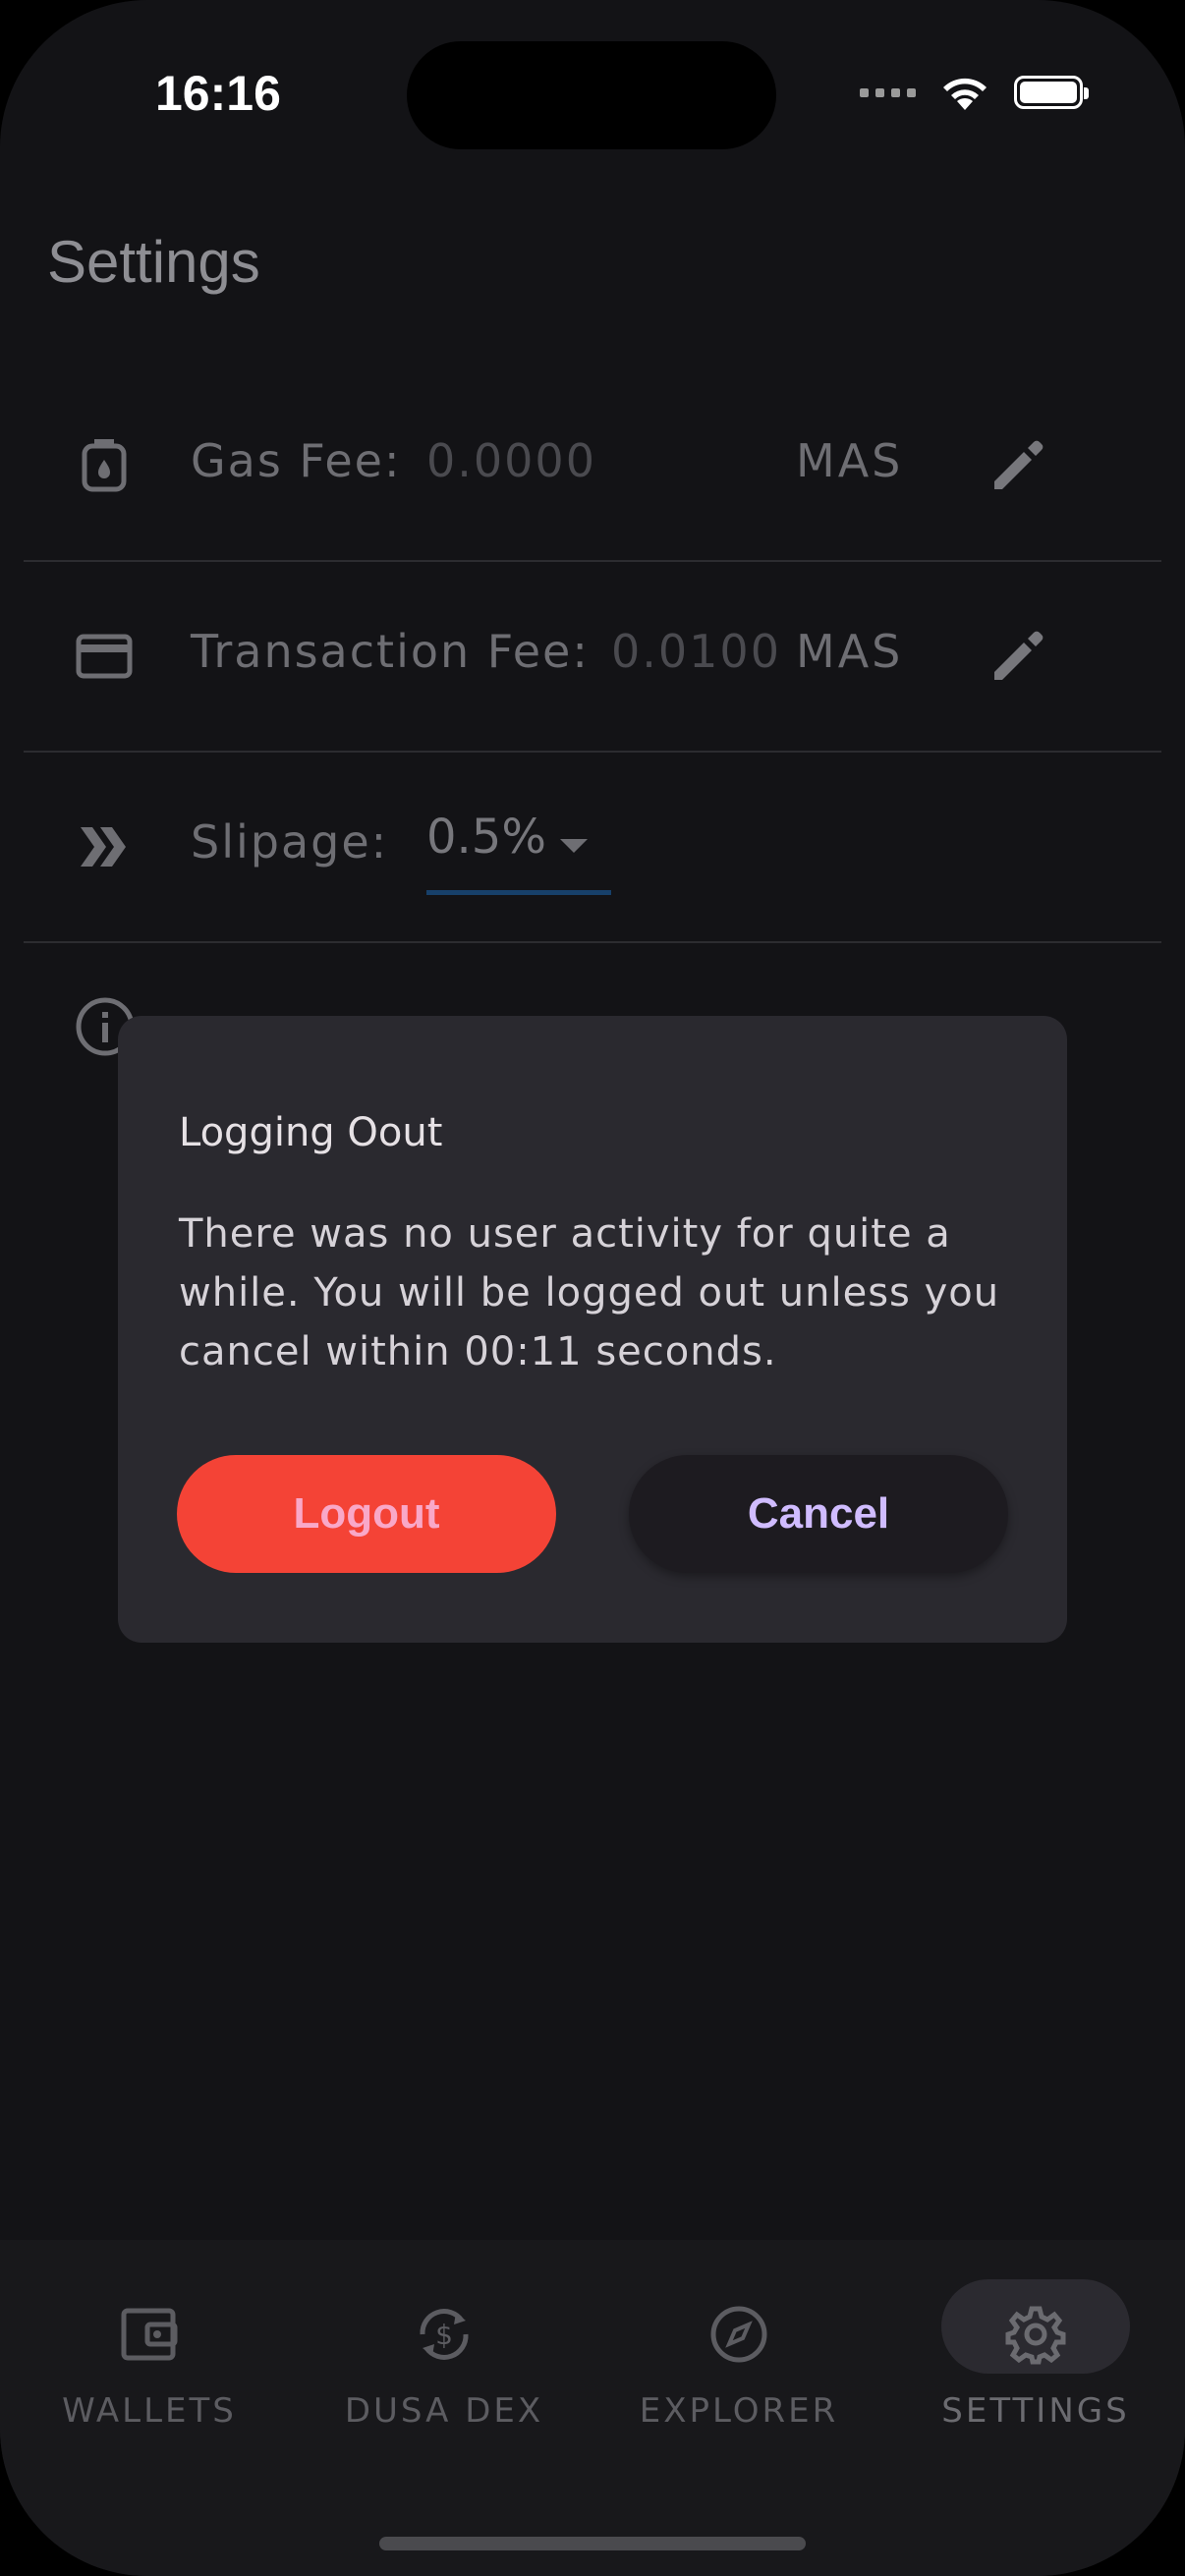 Image resolution: width=1185 pixels, height=2576 pixels. Describe the element at coordinates (739, 2334) in the screenshot. I see `compass-icon` at that location.